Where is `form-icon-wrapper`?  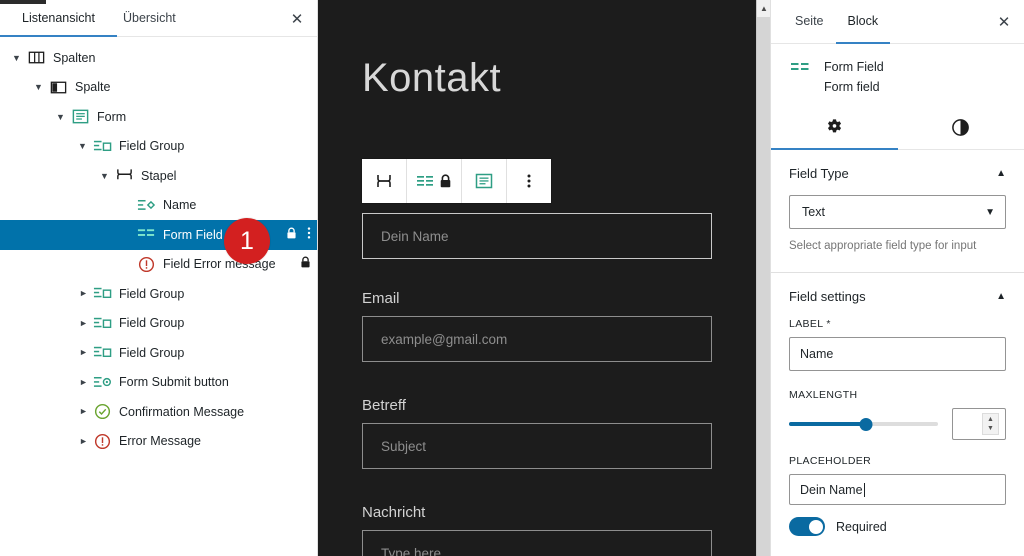 form-icon-wrapper is located at coordinates (80, 116).